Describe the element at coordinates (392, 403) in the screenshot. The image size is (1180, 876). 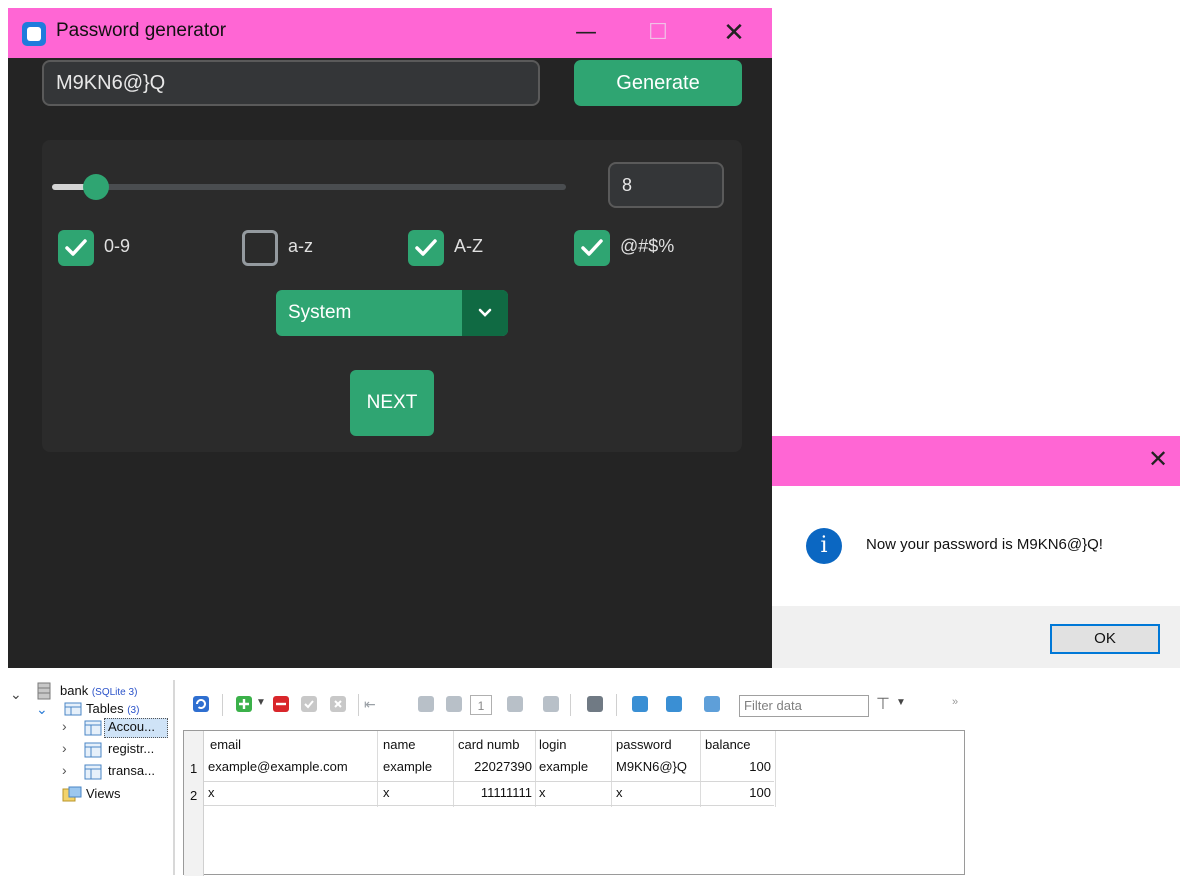
I see `next-button: NEXT` at that location.